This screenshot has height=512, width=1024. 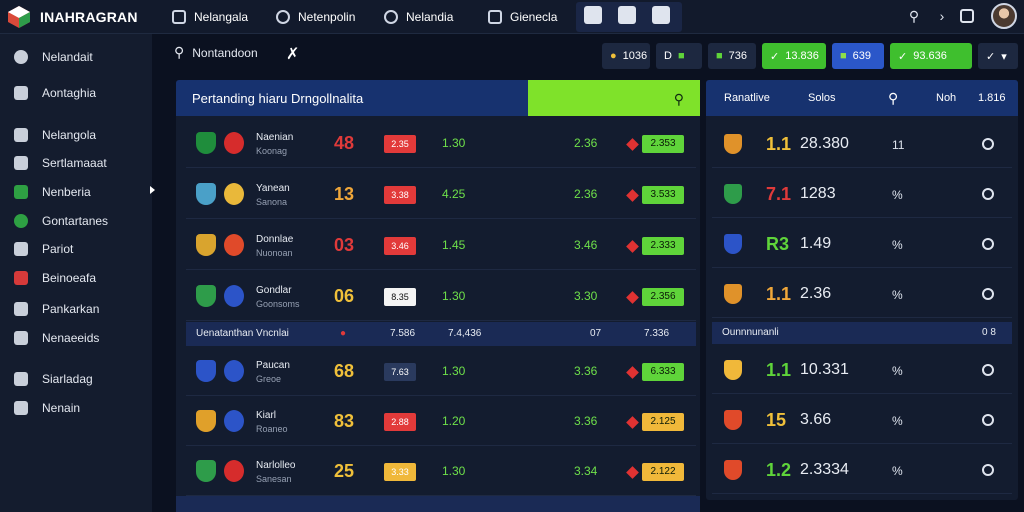 What do you see at coordinates (663, 422) in the screenshot?
I see `odds-button: 2.125` at bounding box center [663, 422].